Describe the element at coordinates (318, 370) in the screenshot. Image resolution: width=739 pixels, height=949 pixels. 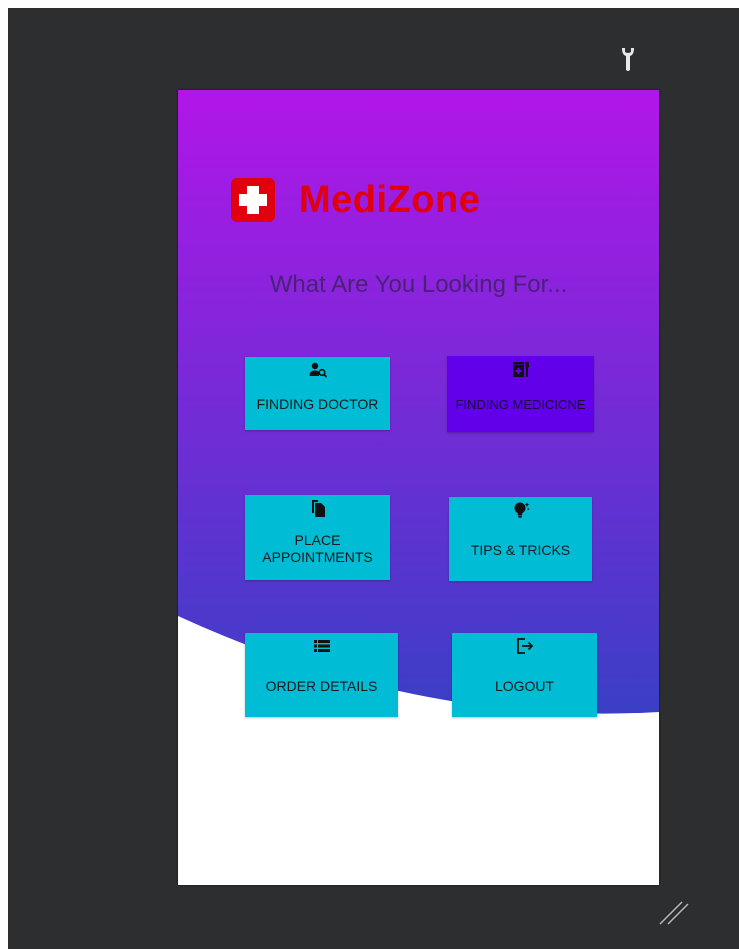
I see `person-search-icon` at that location.